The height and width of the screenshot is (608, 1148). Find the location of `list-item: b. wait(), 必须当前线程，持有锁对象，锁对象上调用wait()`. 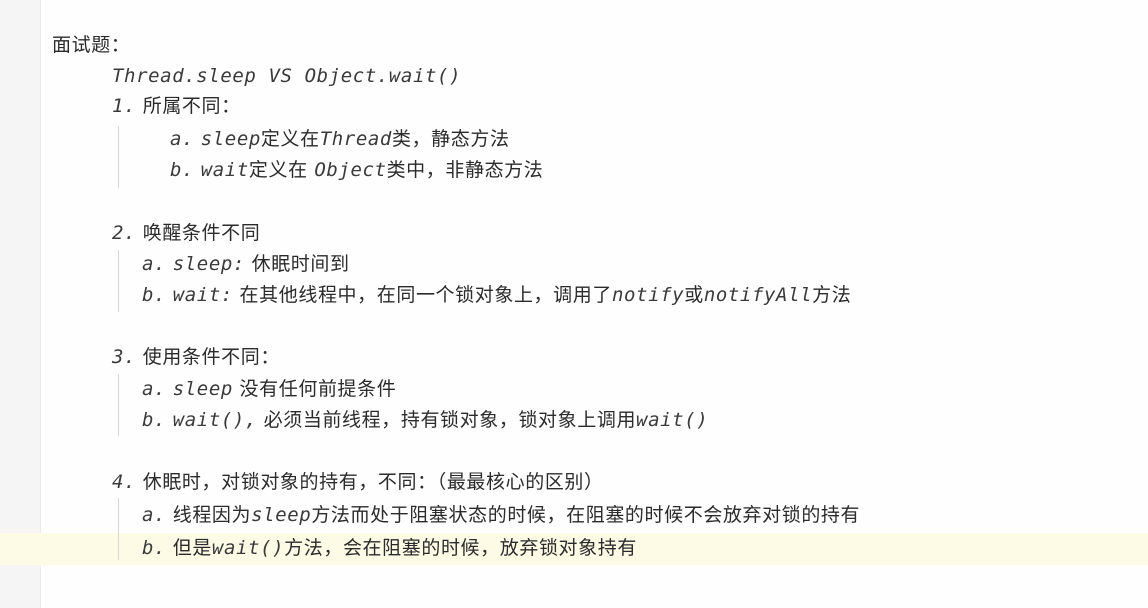

list-item: b. wait(), 必须当前线程，持有锁对象，锁对象上调用wait() is located at coordinates (425, 420).